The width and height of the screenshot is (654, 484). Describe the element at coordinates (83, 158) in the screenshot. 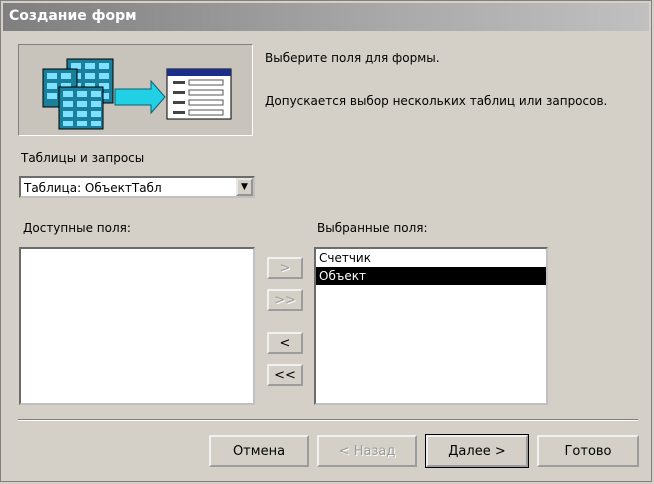

I see `tables-queries-label: Таблицы и запросы` at that location.